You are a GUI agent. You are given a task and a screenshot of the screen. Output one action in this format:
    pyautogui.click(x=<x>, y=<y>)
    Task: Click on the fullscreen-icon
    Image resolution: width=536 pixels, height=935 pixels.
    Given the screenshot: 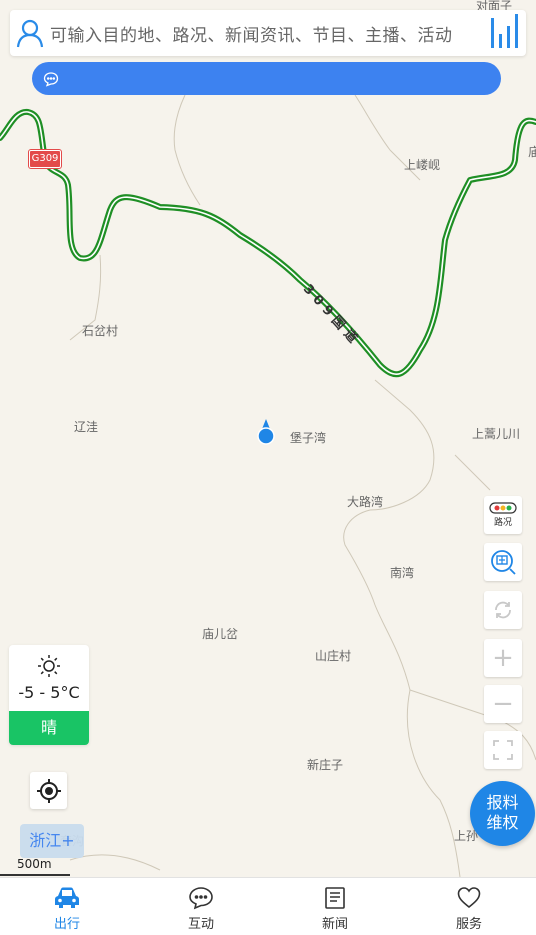 What is the action you would take?
    pyautogui.click(x=503, y=750)
    